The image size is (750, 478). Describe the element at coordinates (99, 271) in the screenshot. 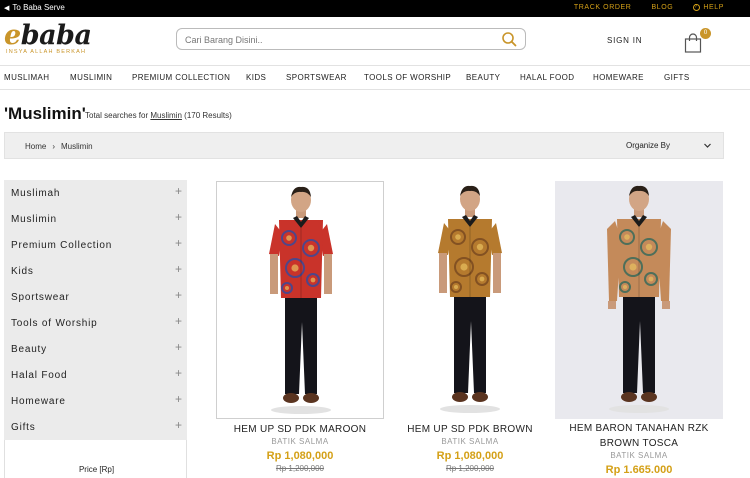

I see `sidebar-item-kids: Kids +` at that location.